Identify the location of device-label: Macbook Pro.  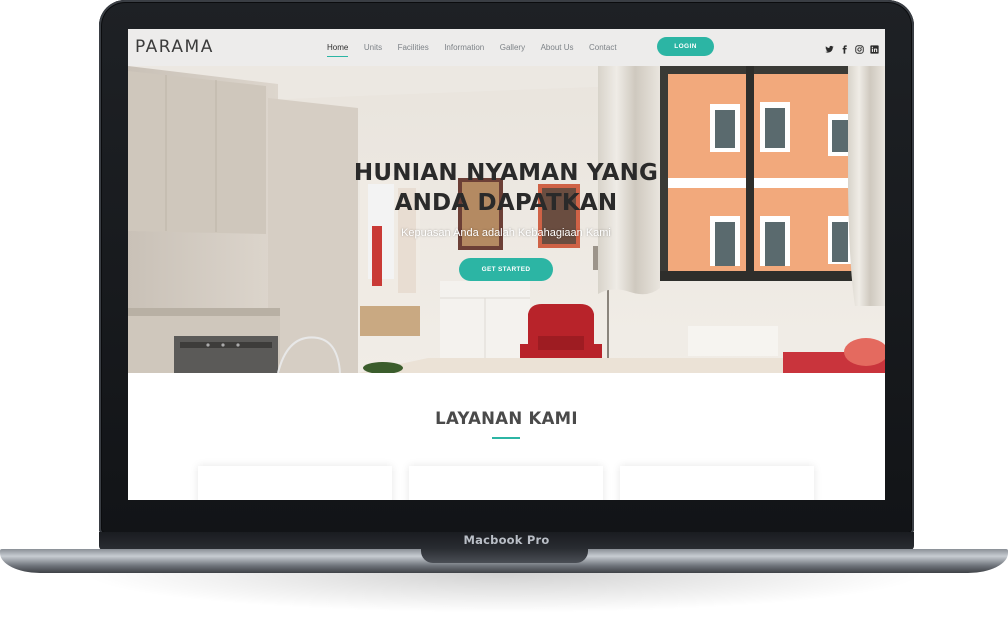
(506, 540).